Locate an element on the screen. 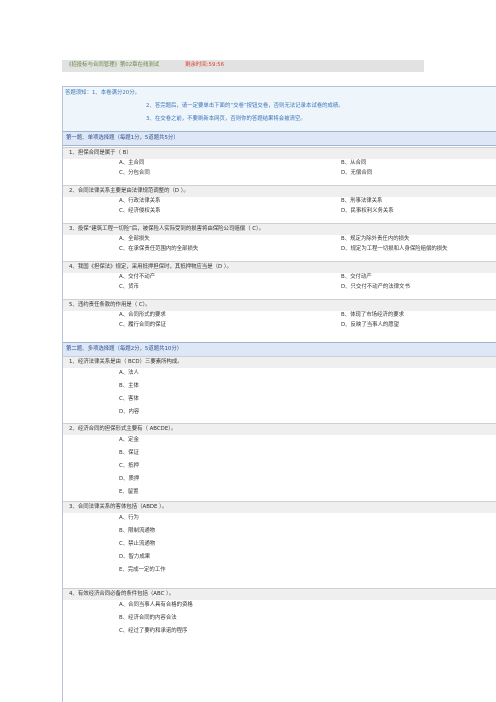 The height and width of the screenshot is (702, 496). question-text: 3、合同法律关系的客体包括（ABDE ）。 is located at coordinates (118, 506).